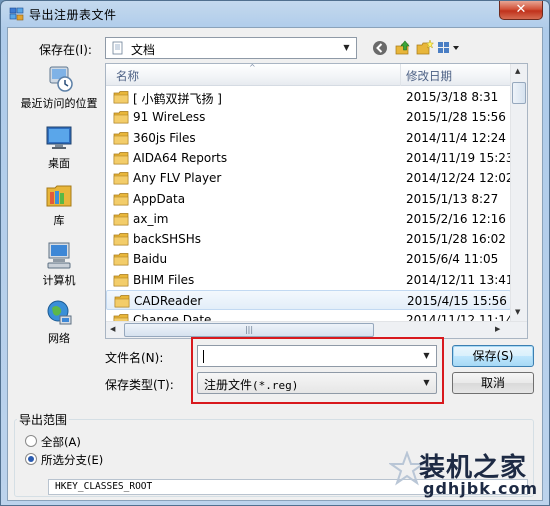 This screenshot has height=506, width=550. I want to click on file-name: Baidu, so click(150, 259).